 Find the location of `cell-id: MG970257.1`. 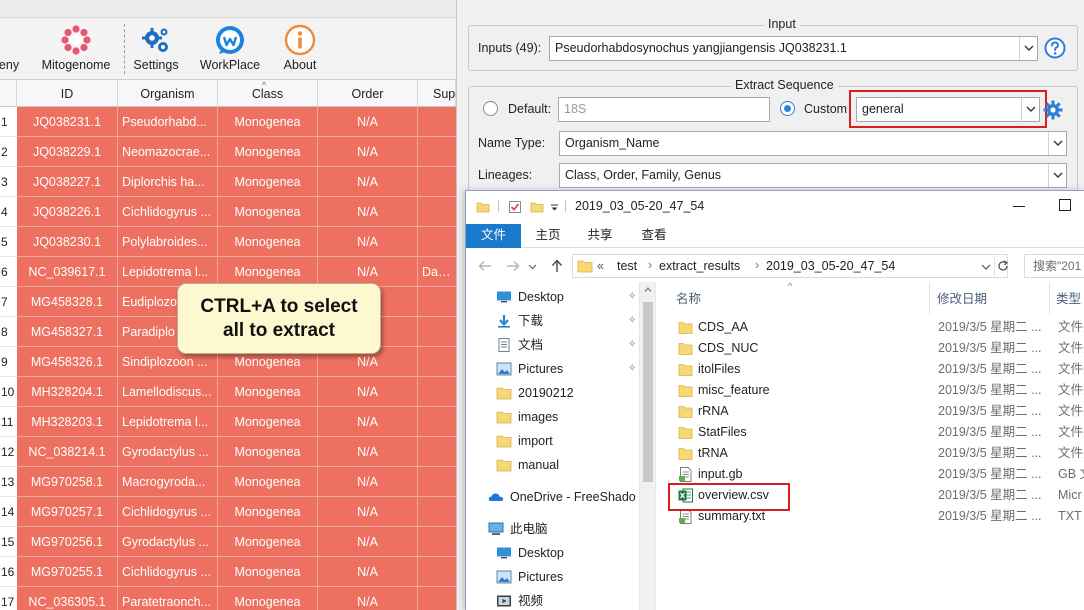

cell-id: MG970257.1 is located at coordinates (67, 512).